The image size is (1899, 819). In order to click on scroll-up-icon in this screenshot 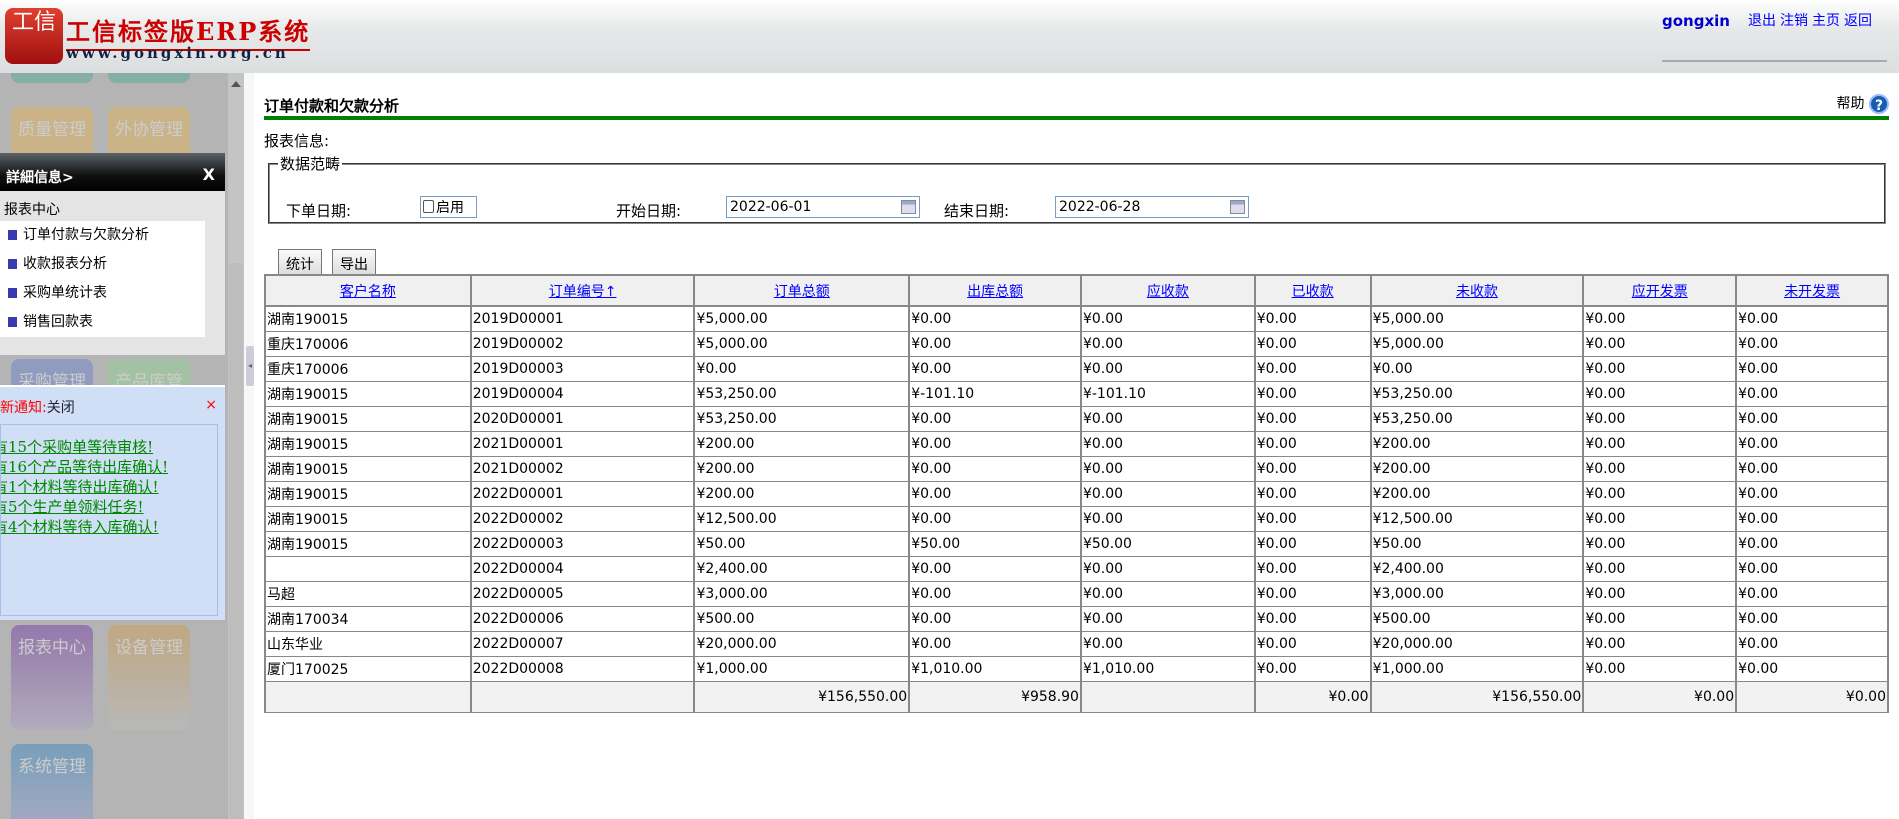, I will do `click(236, 84)`.